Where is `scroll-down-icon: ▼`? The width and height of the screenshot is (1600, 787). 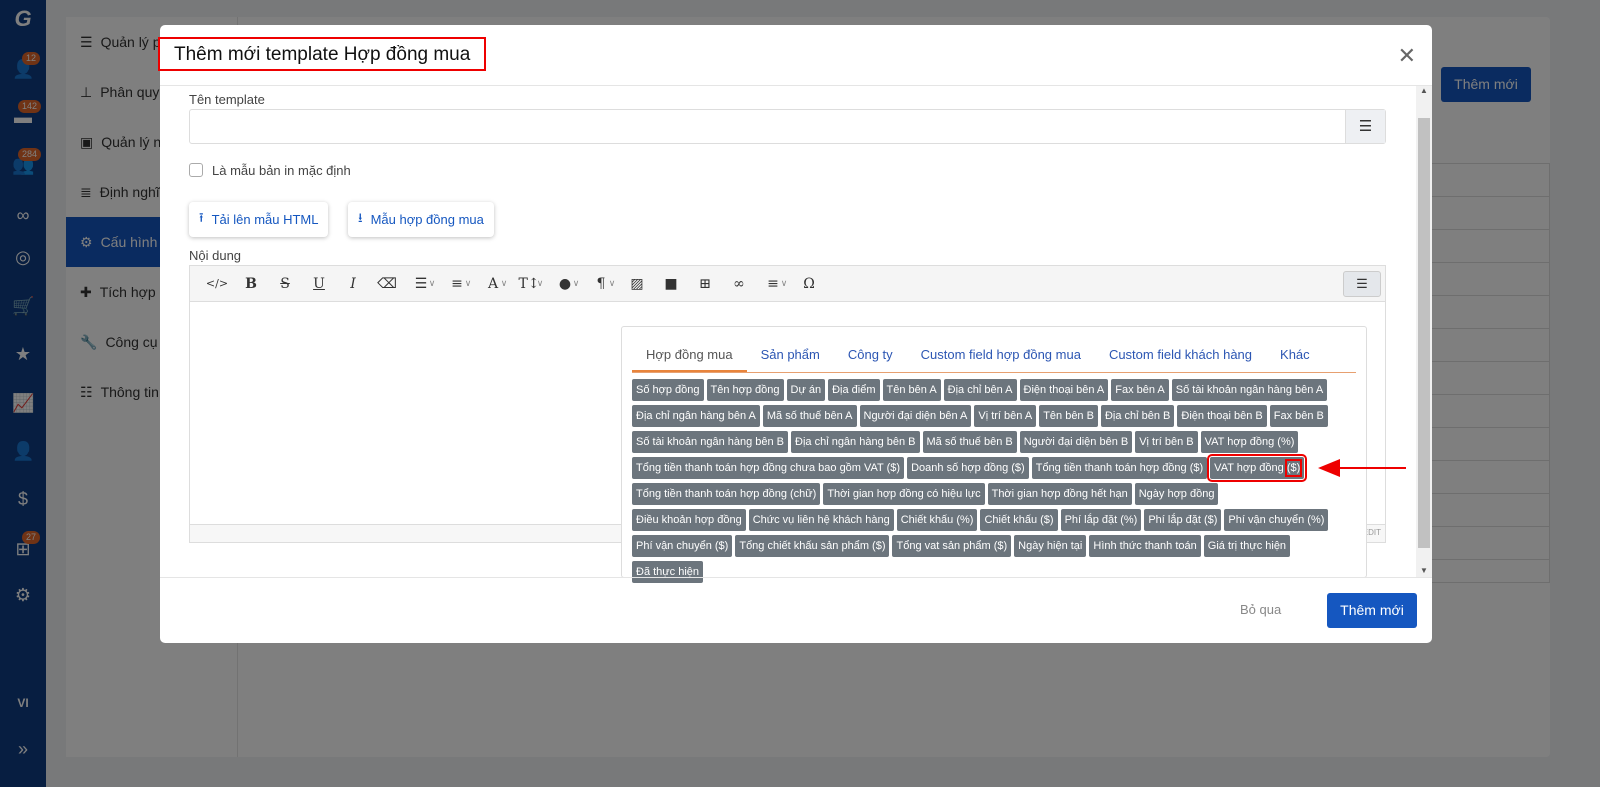
scroll-down-icon: ▼ is located at coordinates (1424, 570).